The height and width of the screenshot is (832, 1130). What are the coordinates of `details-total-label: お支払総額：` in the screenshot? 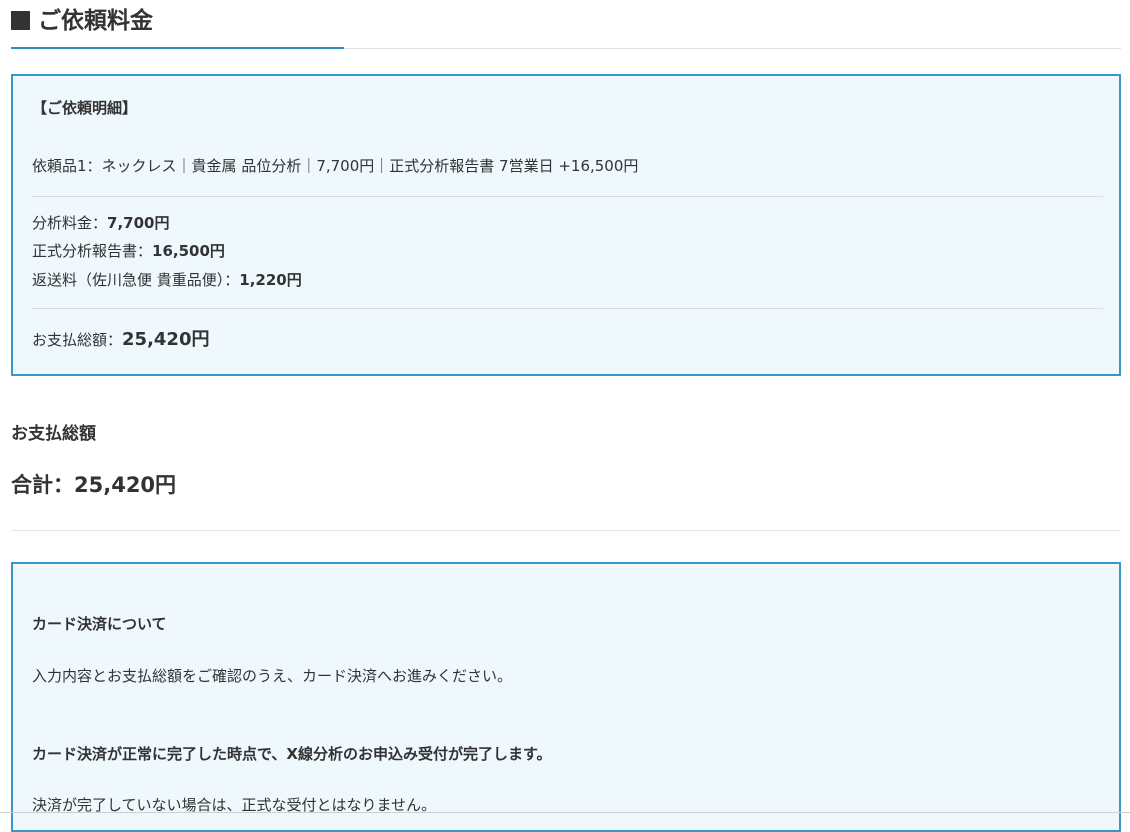 It's located at (77, 340).